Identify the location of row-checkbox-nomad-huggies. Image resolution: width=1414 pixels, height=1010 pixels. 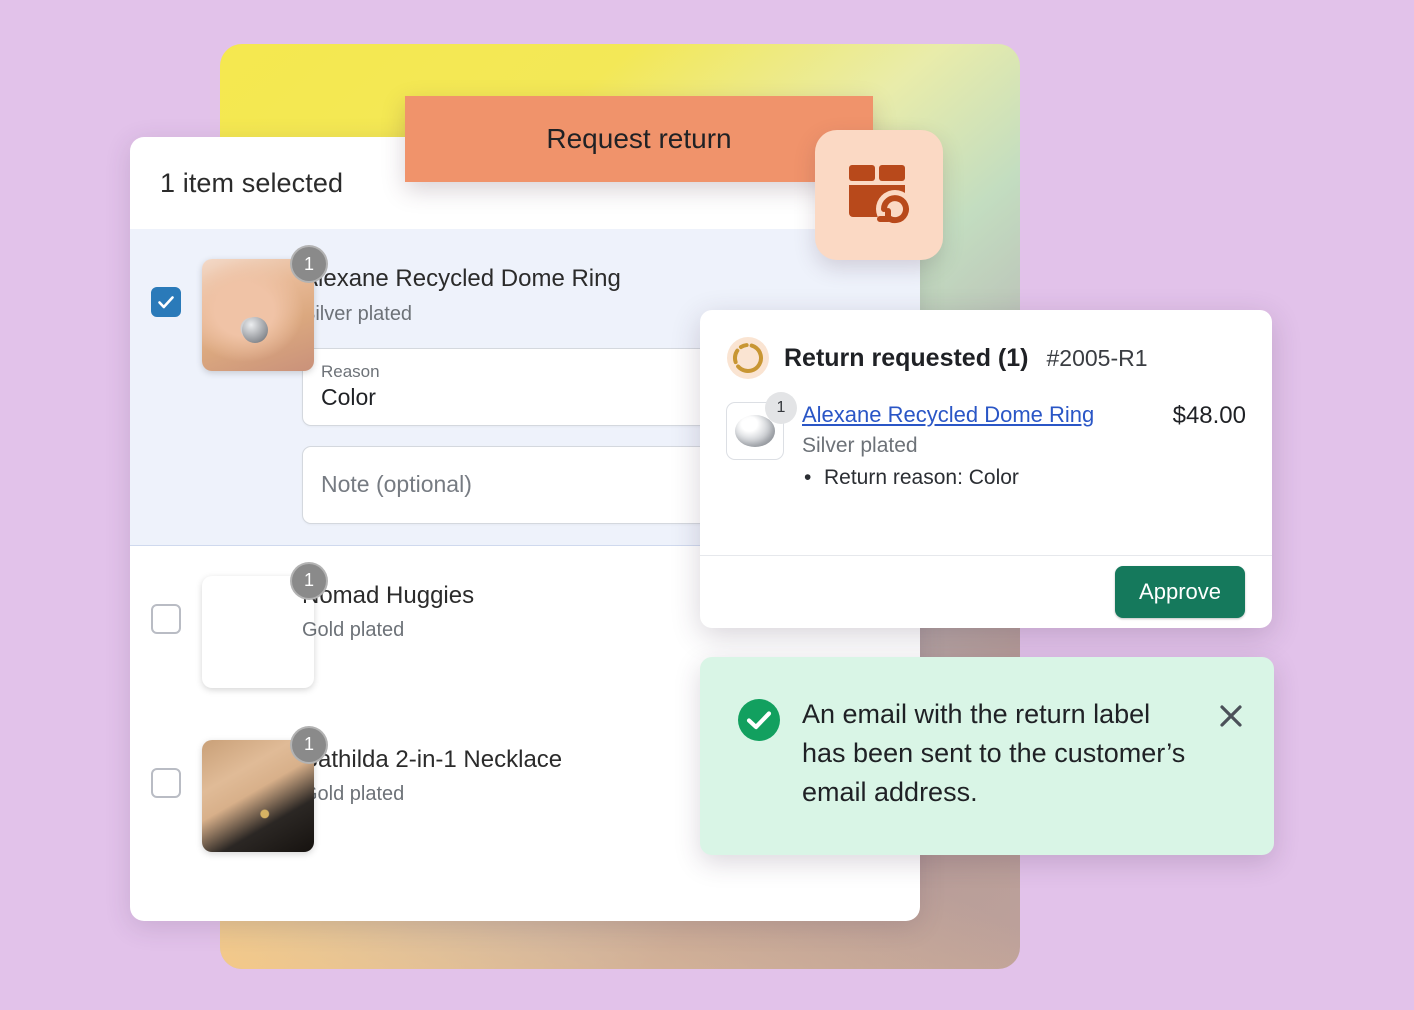
(166, 618).